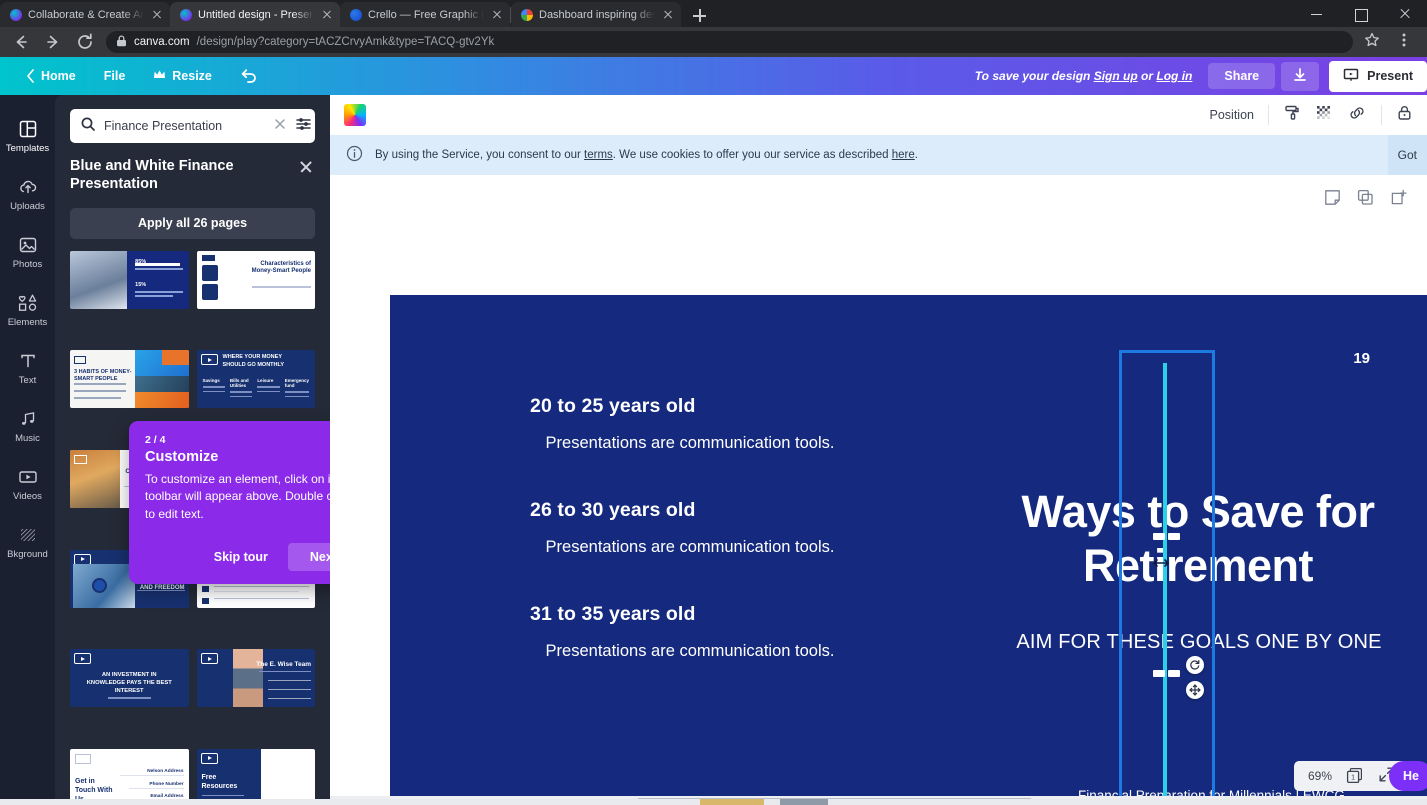 The width and height of the screenshot is (1427, 805). I want to click on terms-link: terms, so click(598, 155).